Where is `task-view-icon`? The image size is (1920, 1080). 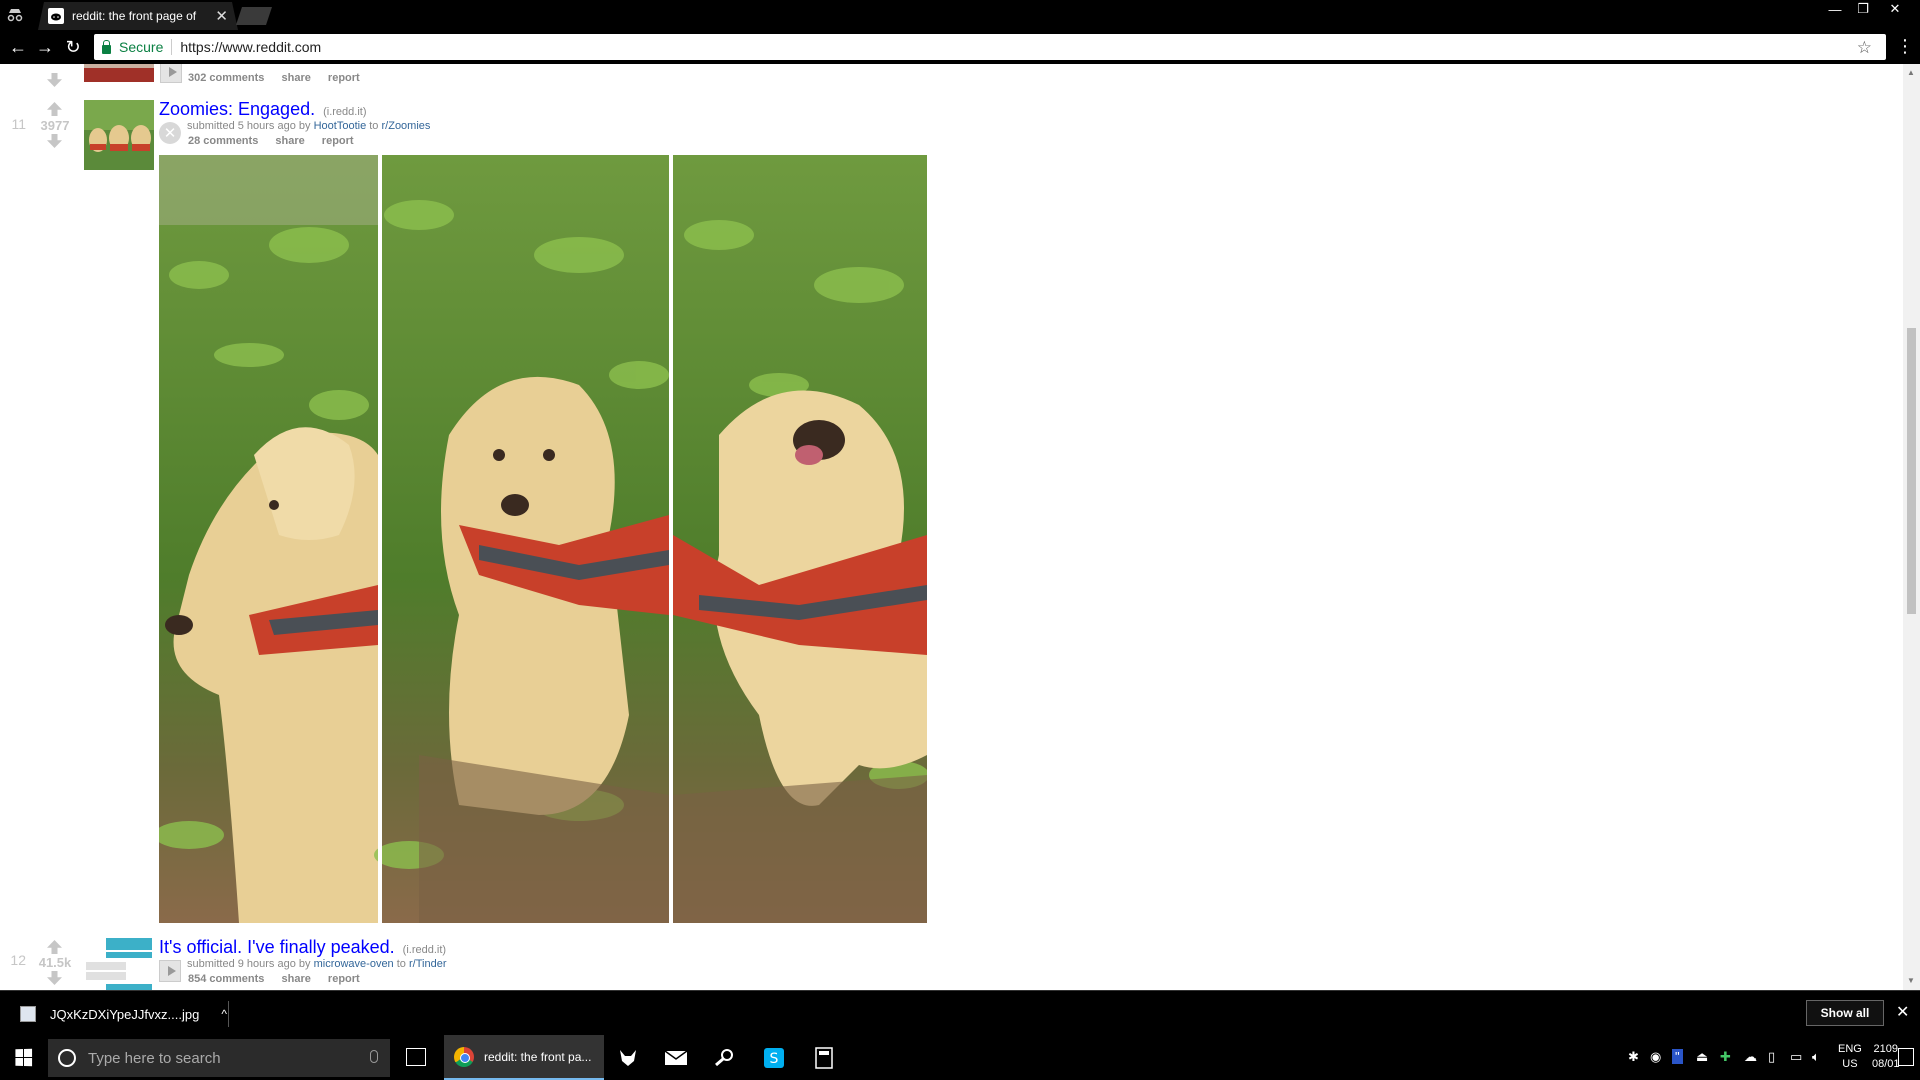 task-view-icon is located at coordinates (416, 1057).